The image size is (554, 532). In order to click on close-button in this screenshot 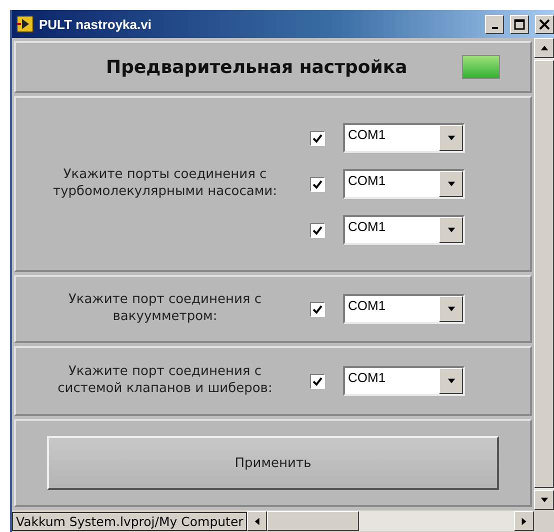, I will do `click(544, 24)`.